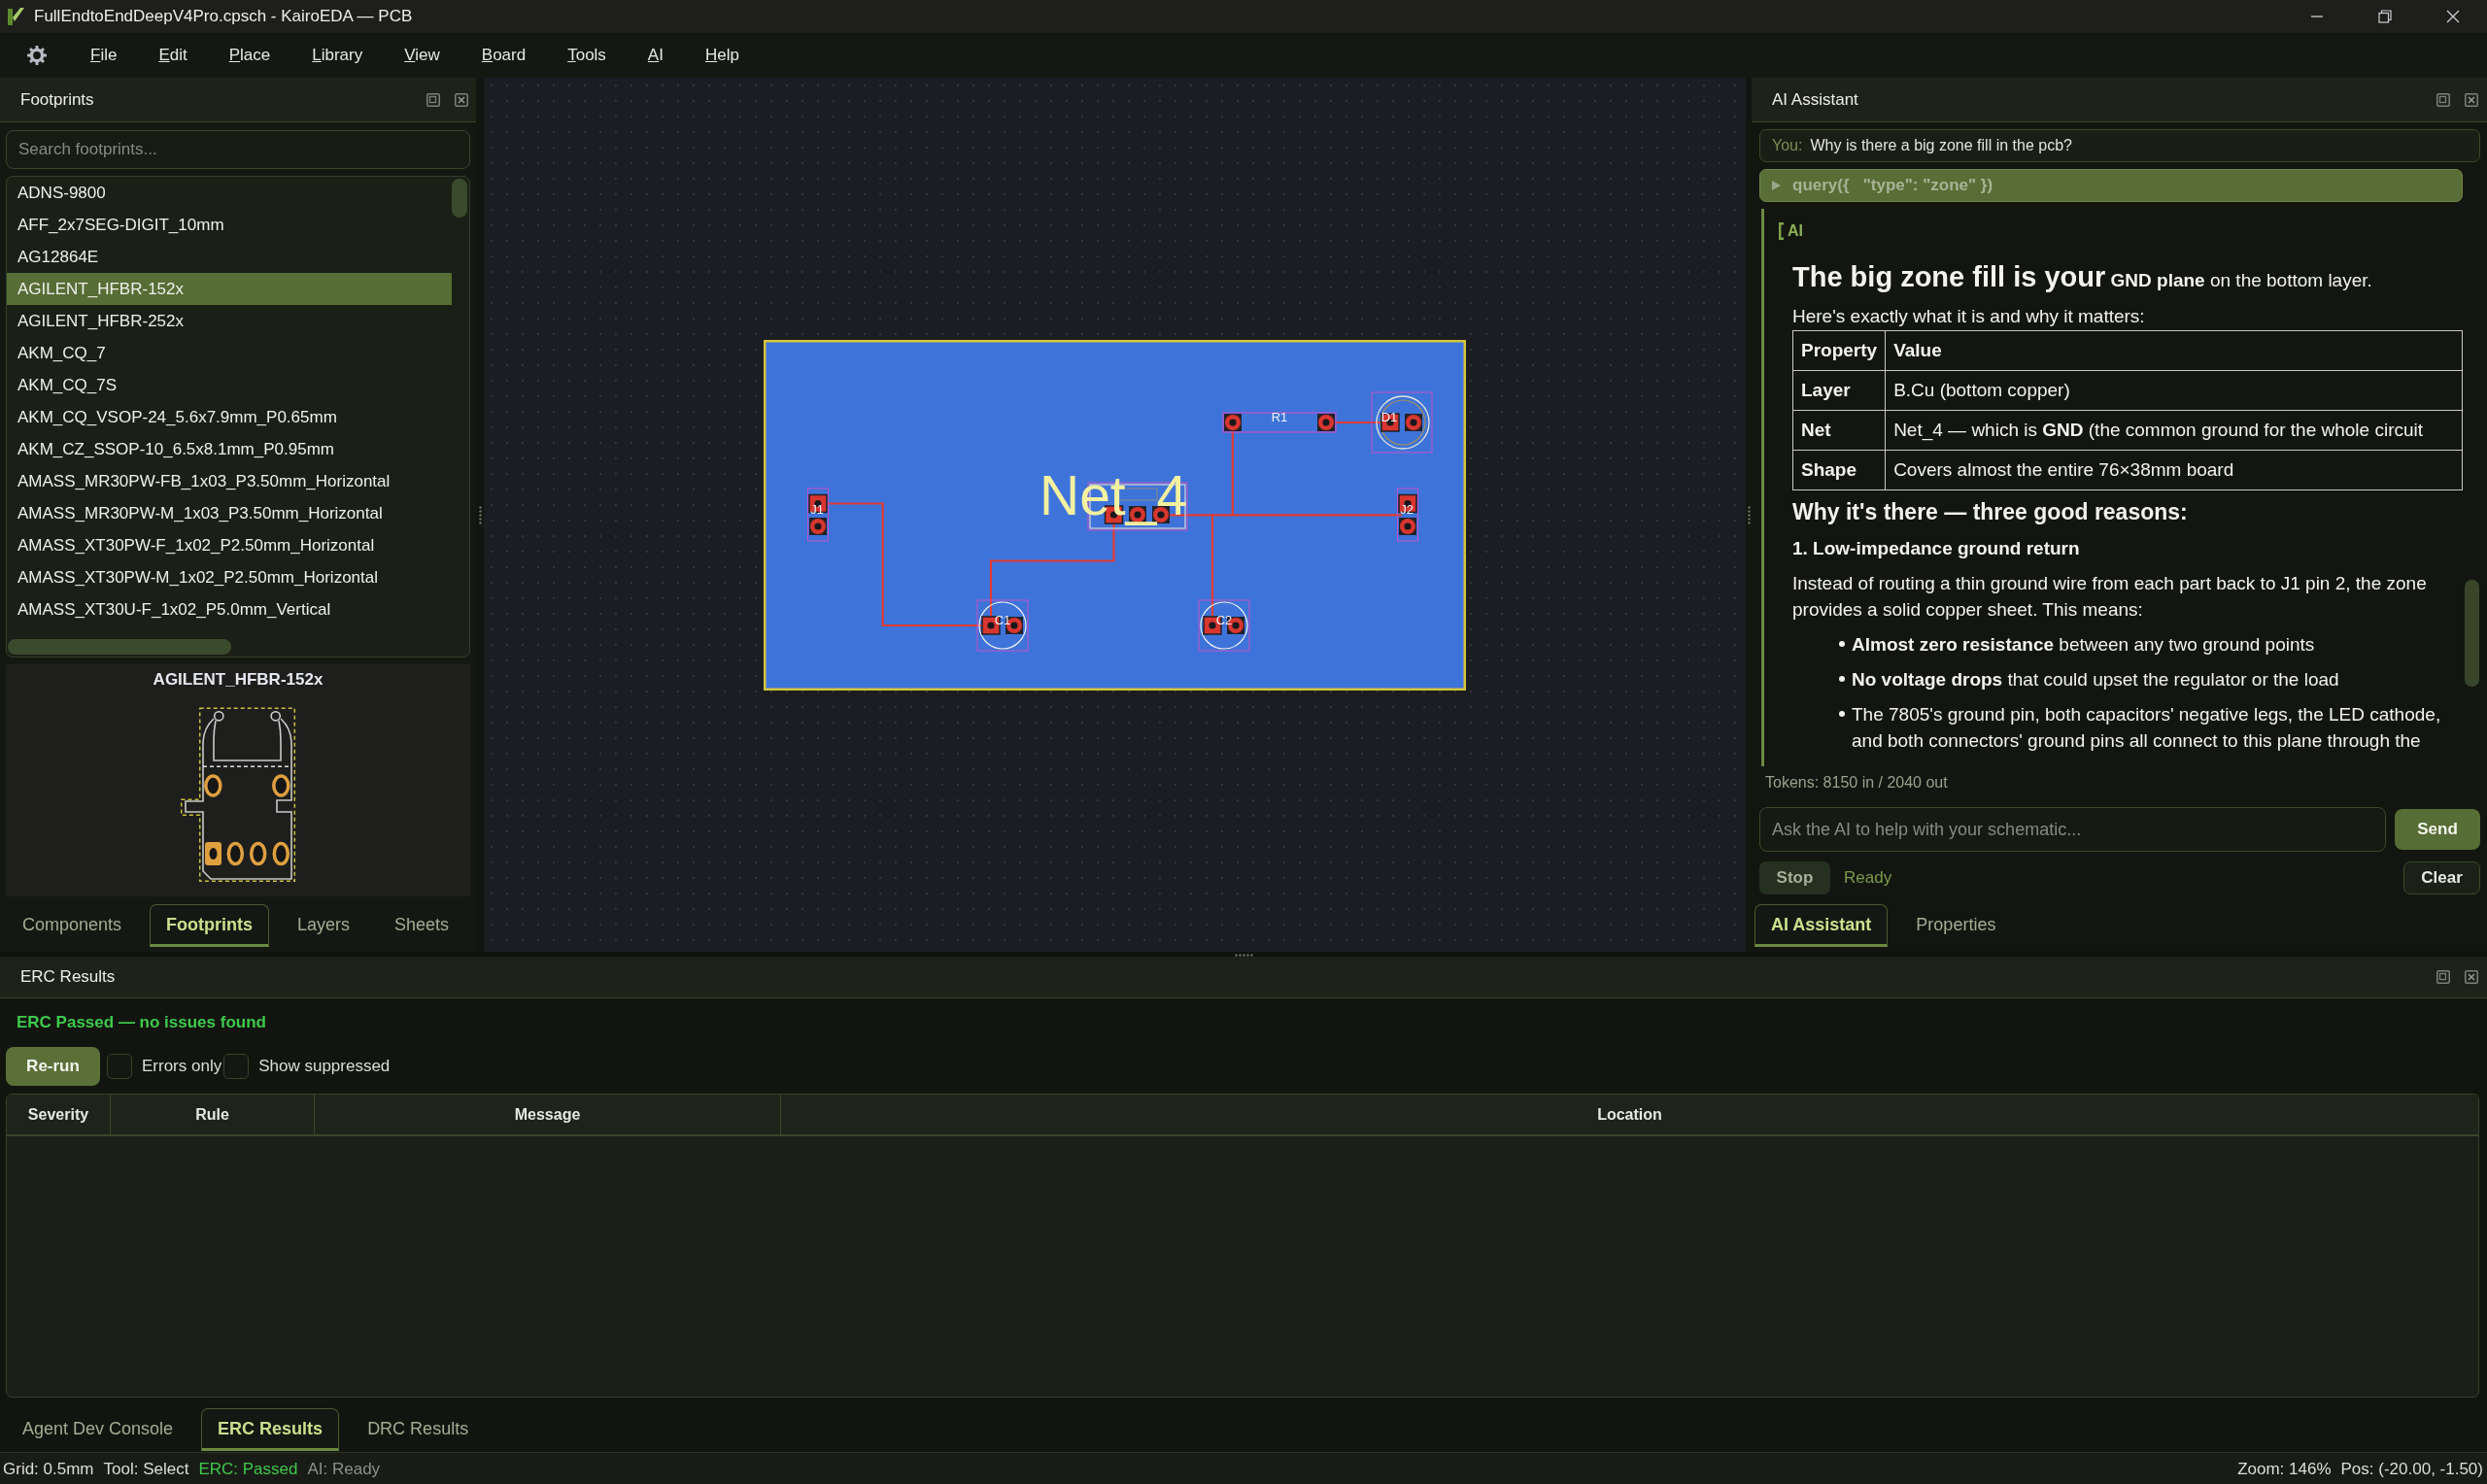  I want to click on app-logo-icon, so click(15, 16).